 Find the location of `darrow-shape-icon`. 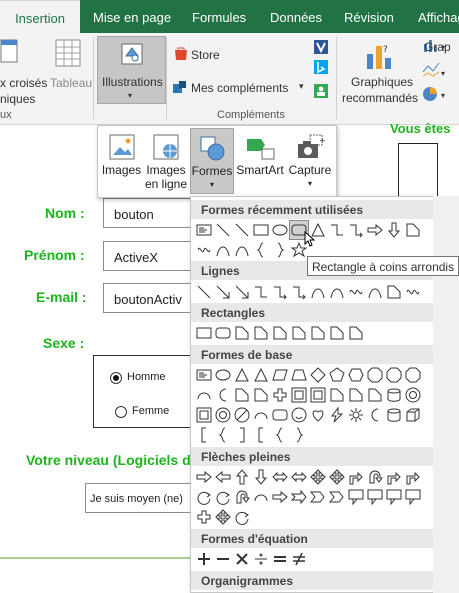

darrow-shape-icon is located at coordinates (261, 477).